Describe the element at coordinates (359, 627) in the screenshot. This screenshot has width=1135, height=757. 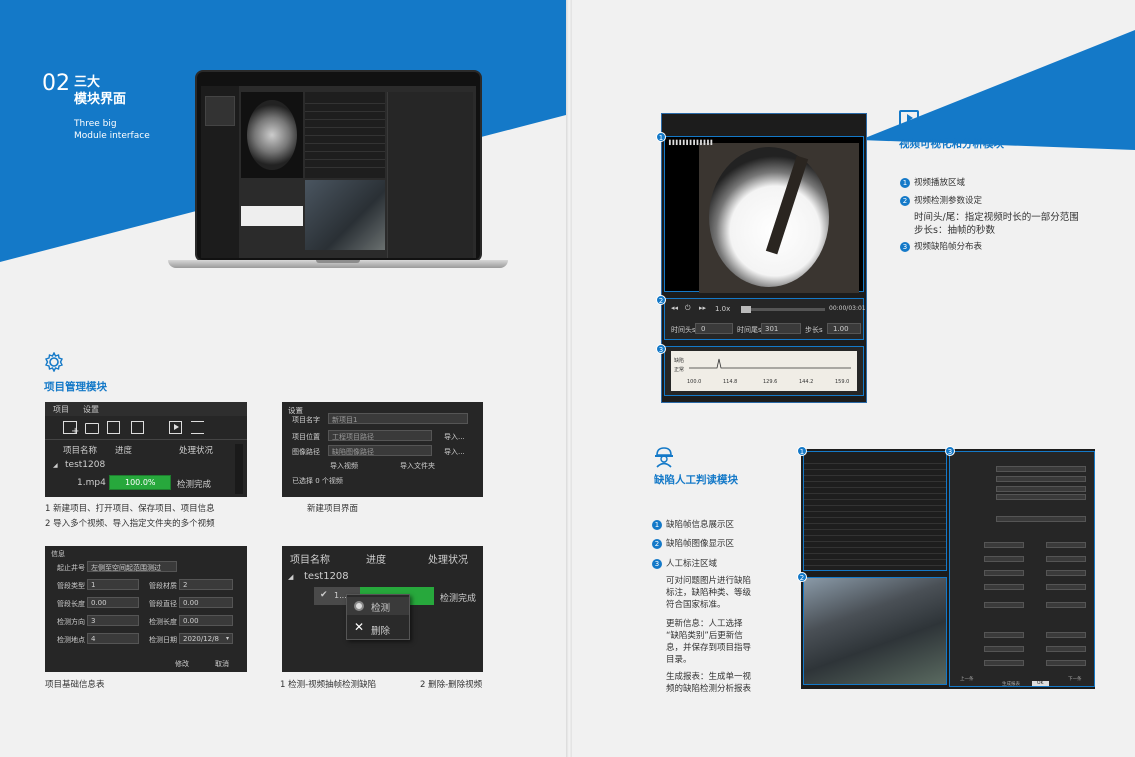
I see `delete-icon: ✕` at that location.